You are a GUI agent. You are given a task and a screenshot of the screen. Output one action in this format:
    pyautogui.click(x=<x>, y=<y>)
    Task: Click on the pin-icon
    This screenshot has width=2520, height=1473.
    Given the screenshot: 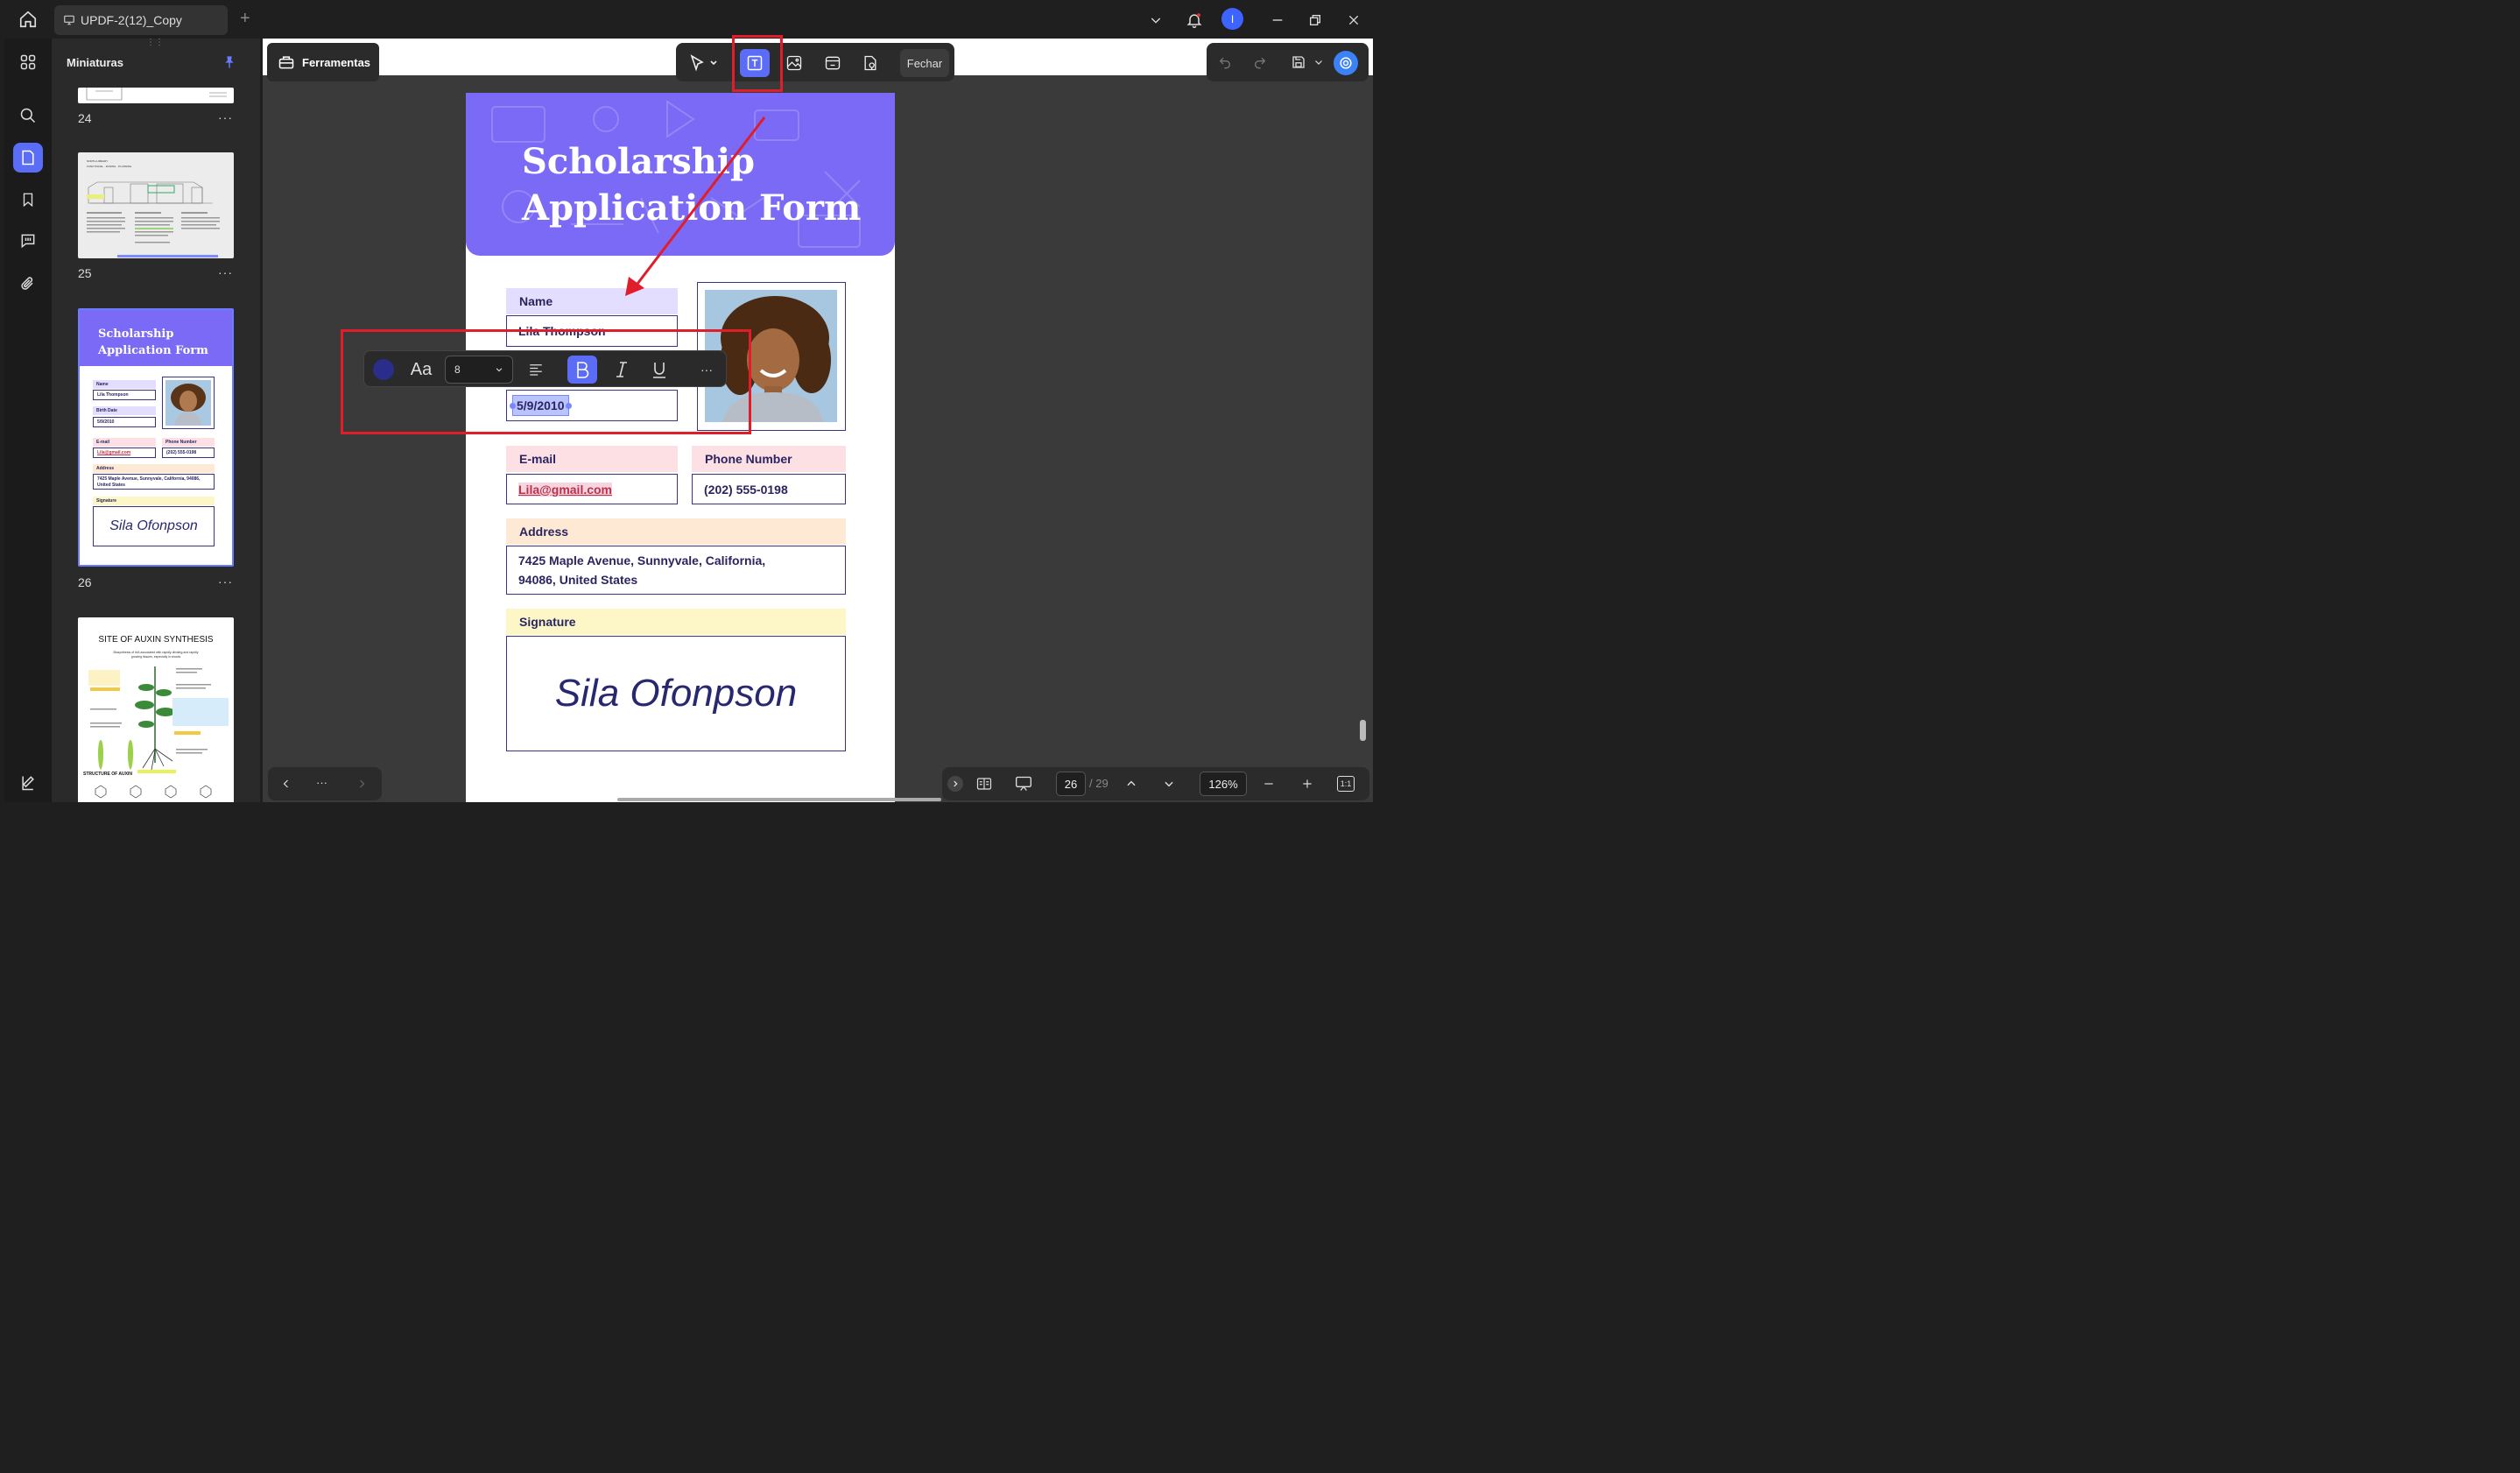 What is the action you would take?
    pyautogui.click(x=229, y=62)
    